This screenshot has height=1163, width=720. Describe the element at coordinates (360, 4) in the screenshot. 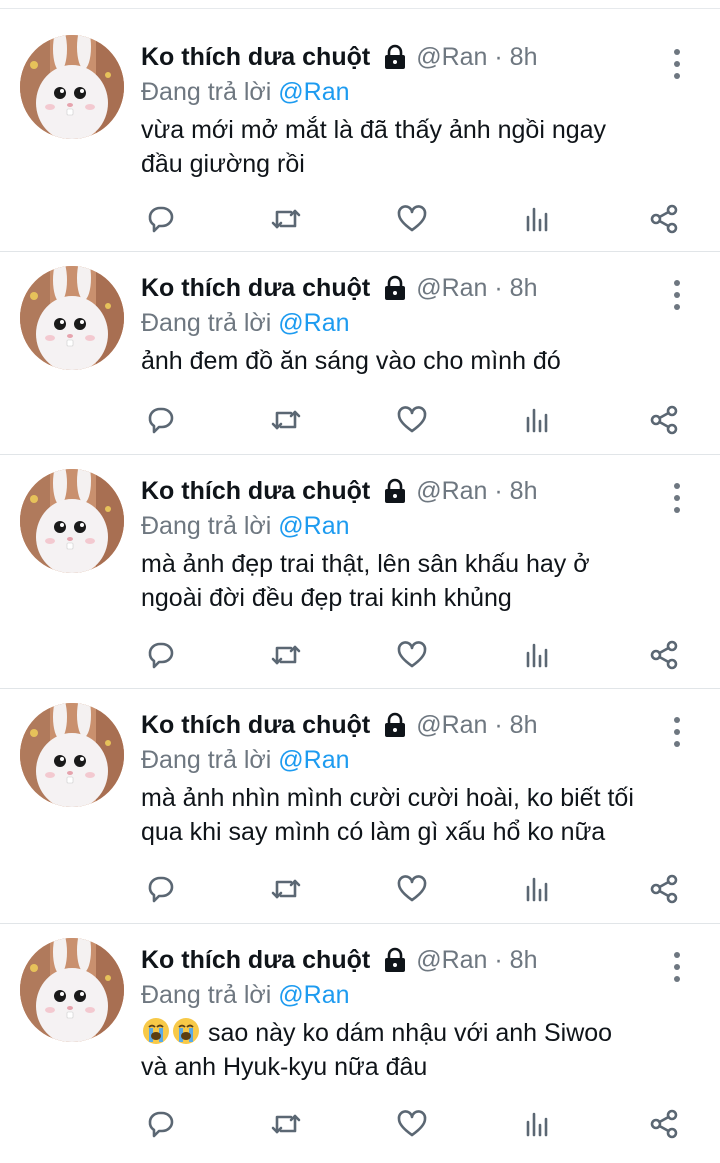

I see `top-divider` at that location.